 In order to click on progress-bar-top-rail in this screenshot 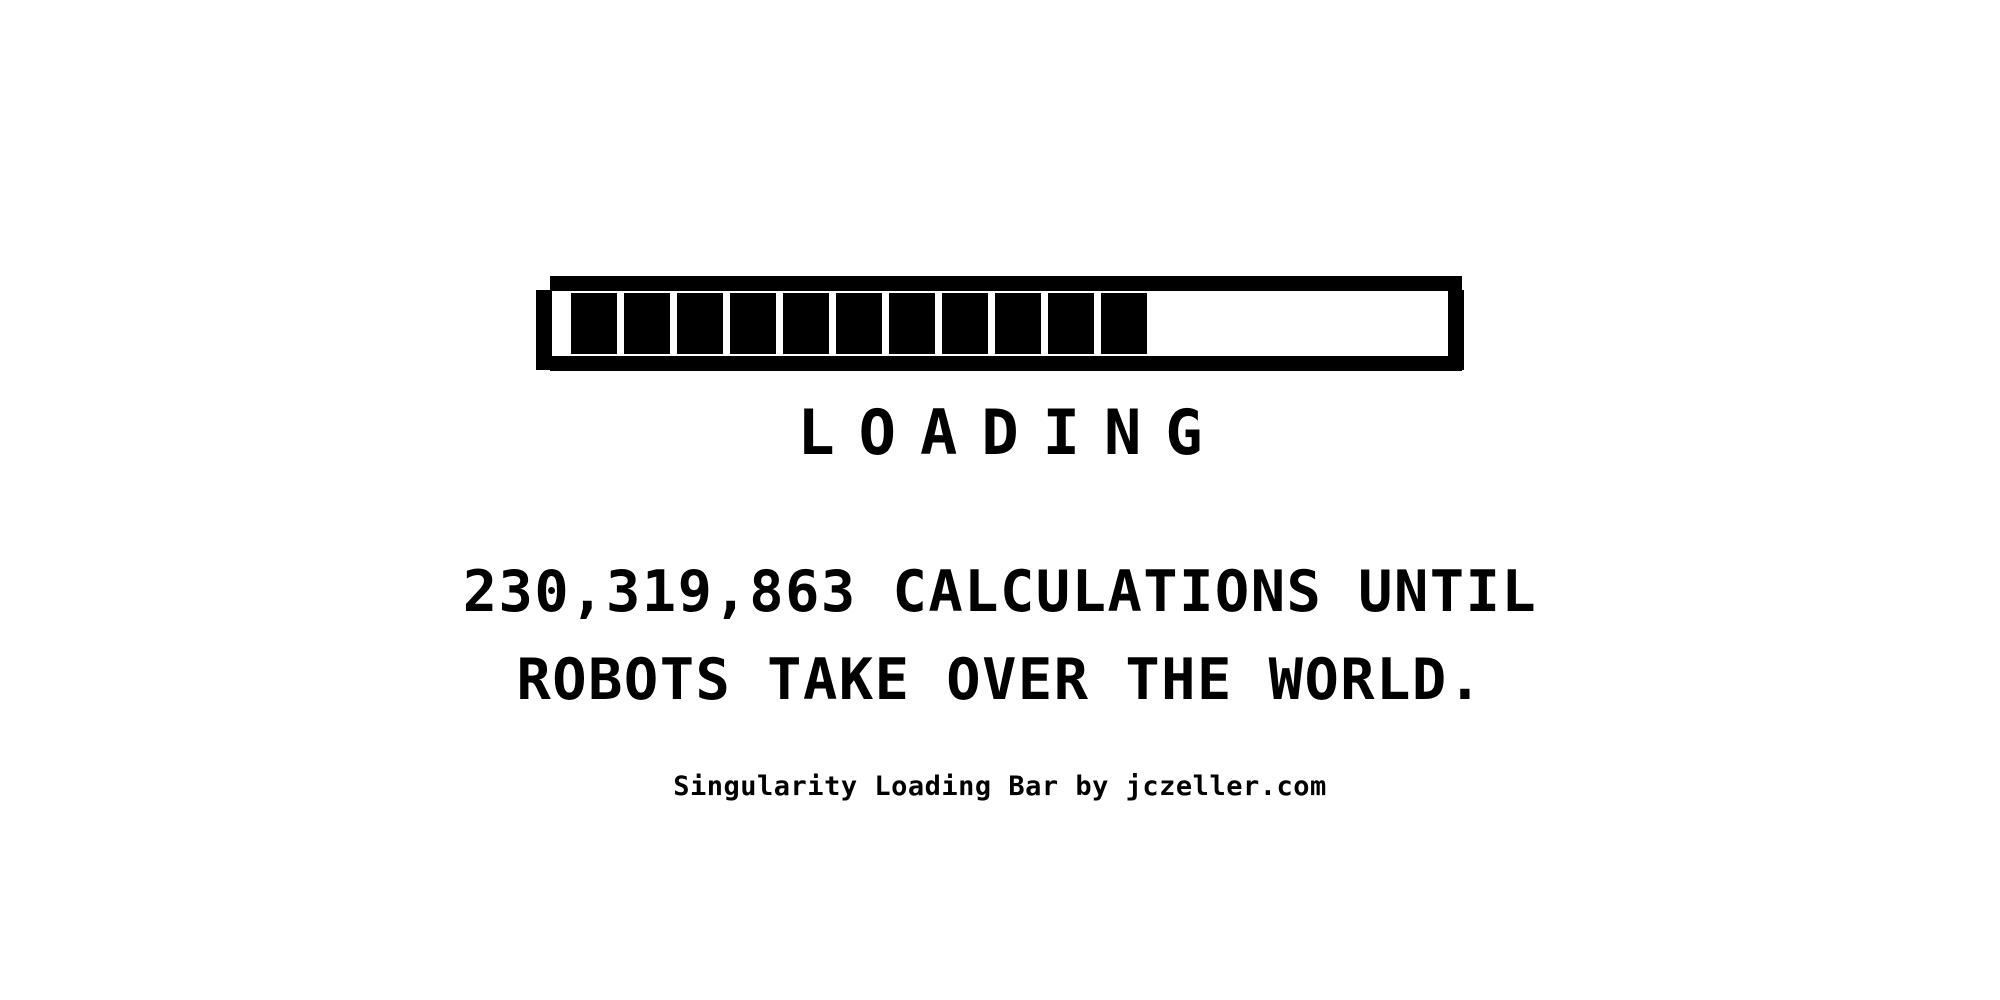, I will do `click(1006, 283)`.